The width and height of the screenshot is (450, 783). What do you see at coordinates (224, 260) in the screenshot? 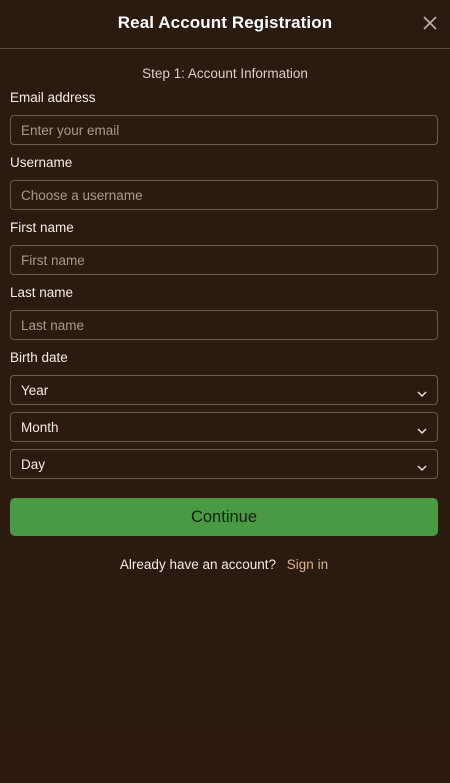
I see `first-name-input` at bounding box center [224, 260].